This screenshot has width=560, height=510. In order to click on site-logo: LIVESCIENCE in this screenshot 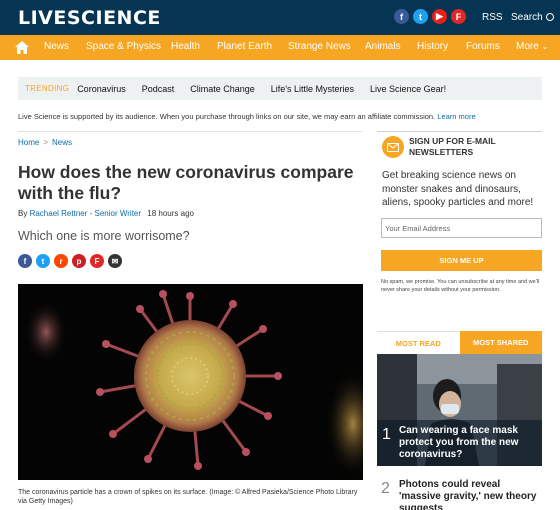, I will do `click(89, 18)`.